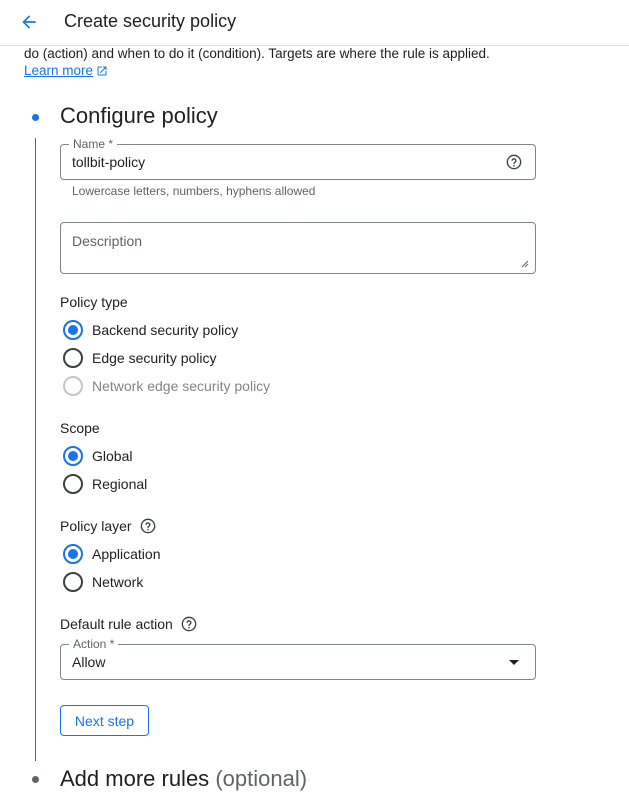 The image size is (629, 792). I want to click on dropdown-arrow-icon, so click(514, 662).